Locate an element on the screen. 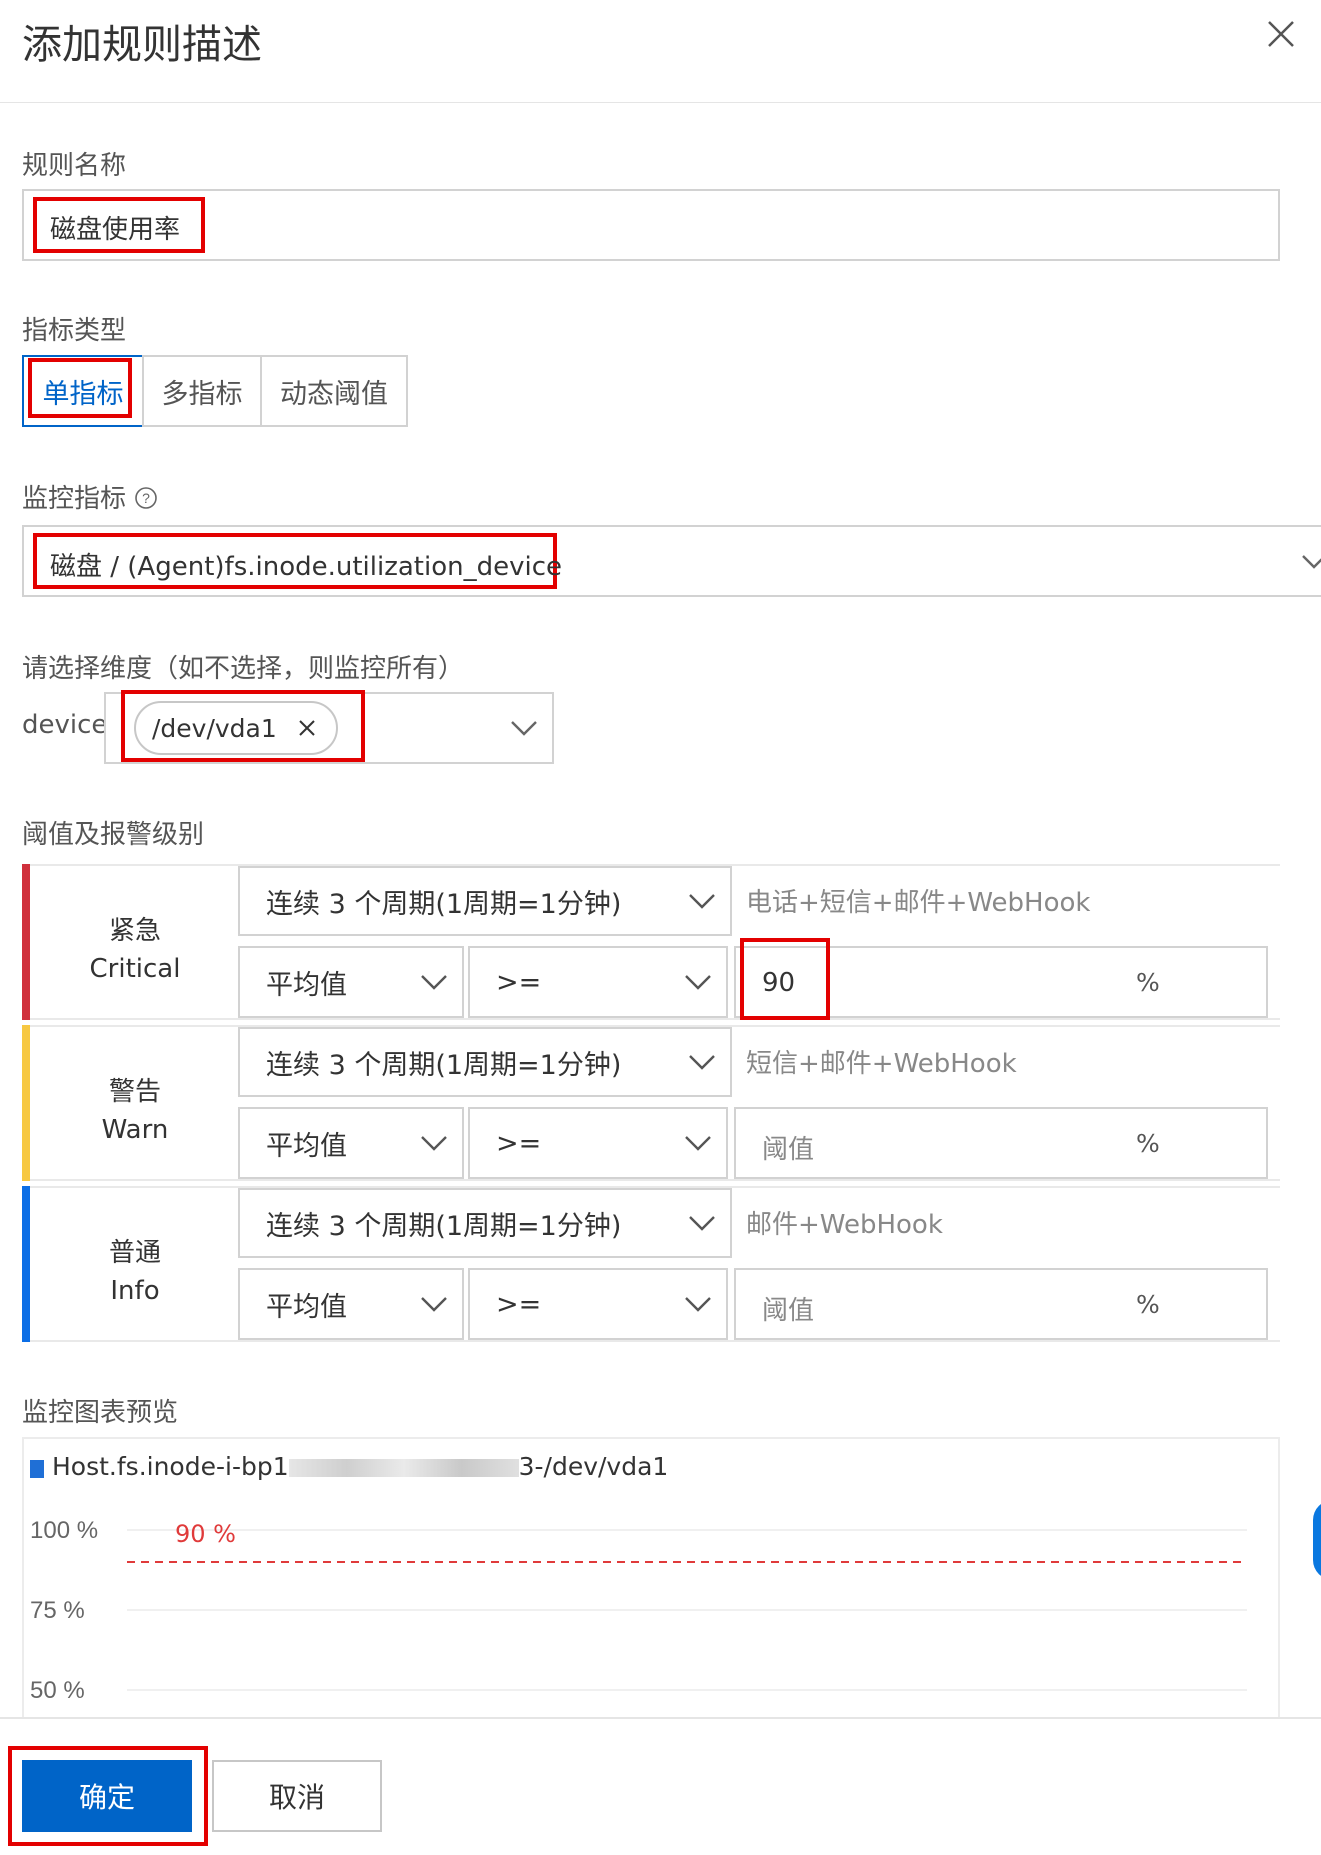 This screenshot has width=1321, height=1855. info-op-value: >= is located at coordinates (519, 1304).